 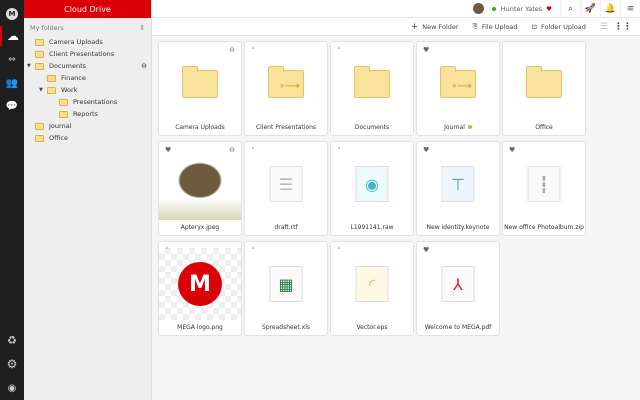 I want to click on search-icon: ⌕, so click(x=570, y=9).